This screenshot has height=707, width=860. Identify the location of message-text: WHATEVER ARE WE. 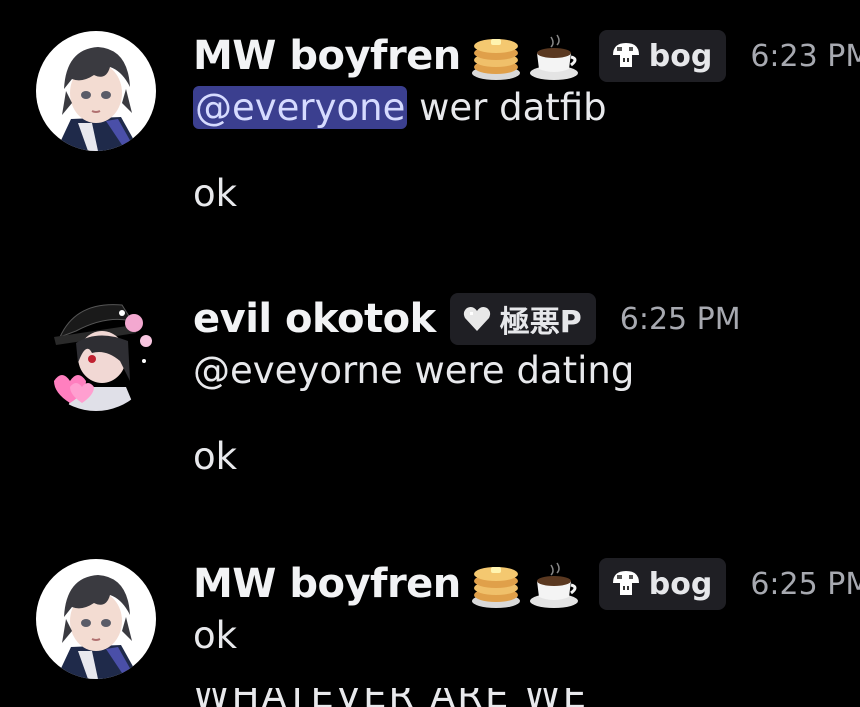
(390, 697).